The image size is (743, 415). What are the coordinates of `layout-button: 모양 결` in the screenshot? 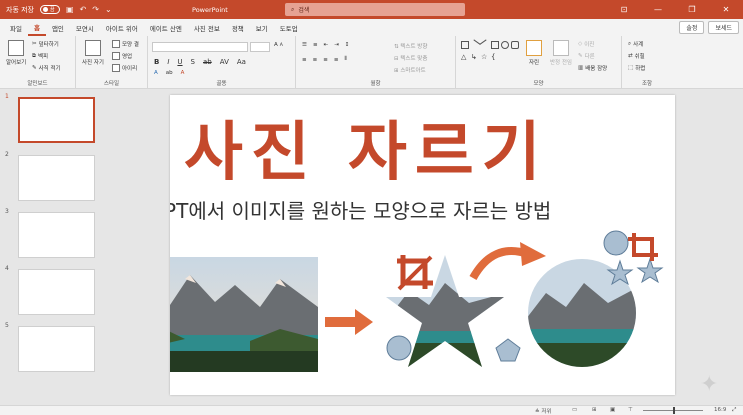 It's located at (125, 44).